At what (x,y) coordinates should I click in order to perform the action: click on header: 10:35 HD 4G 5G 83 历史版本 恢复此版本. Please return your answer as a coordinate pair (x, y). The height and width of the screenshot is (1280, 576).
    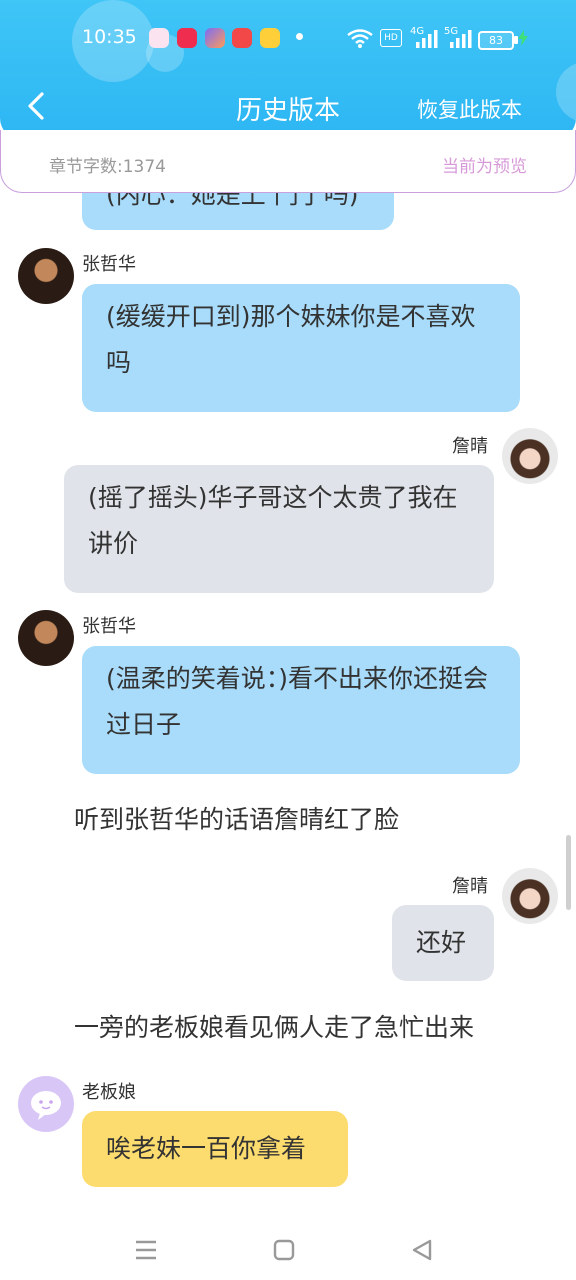
    Looking at the image, I should click on (288, 70).